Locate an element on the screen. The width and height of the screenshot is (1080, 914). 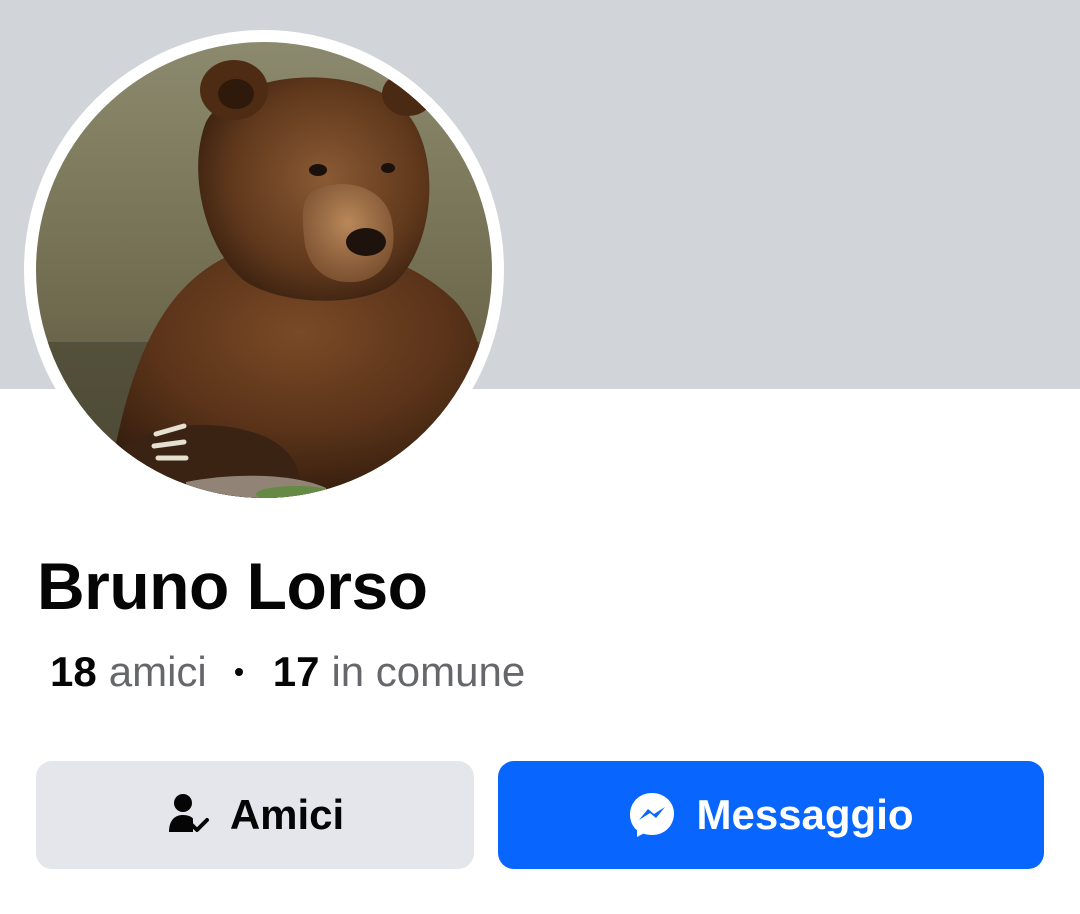
friends-button: Amici is located at coordinates (255, 815).